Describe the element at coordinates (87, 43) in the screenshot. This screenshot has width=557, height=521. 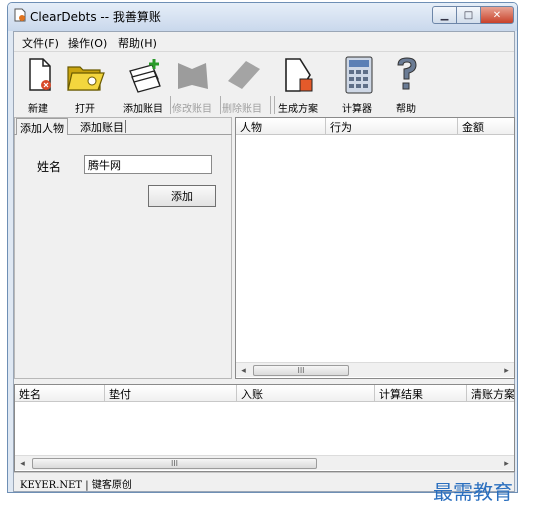
I see `menu-operate: 操作(O)` at that location.